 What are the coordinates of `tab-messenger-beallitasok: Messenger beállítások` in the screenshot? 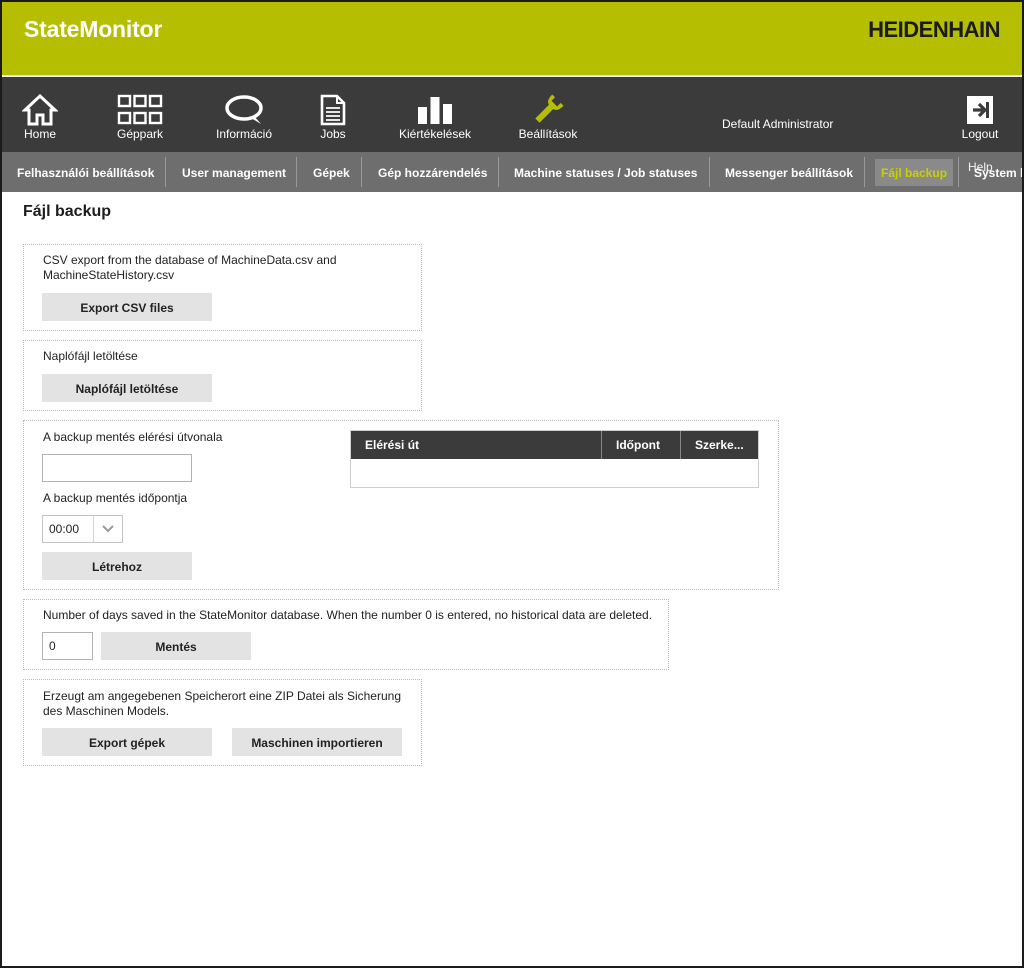 It's located at (789, 172).